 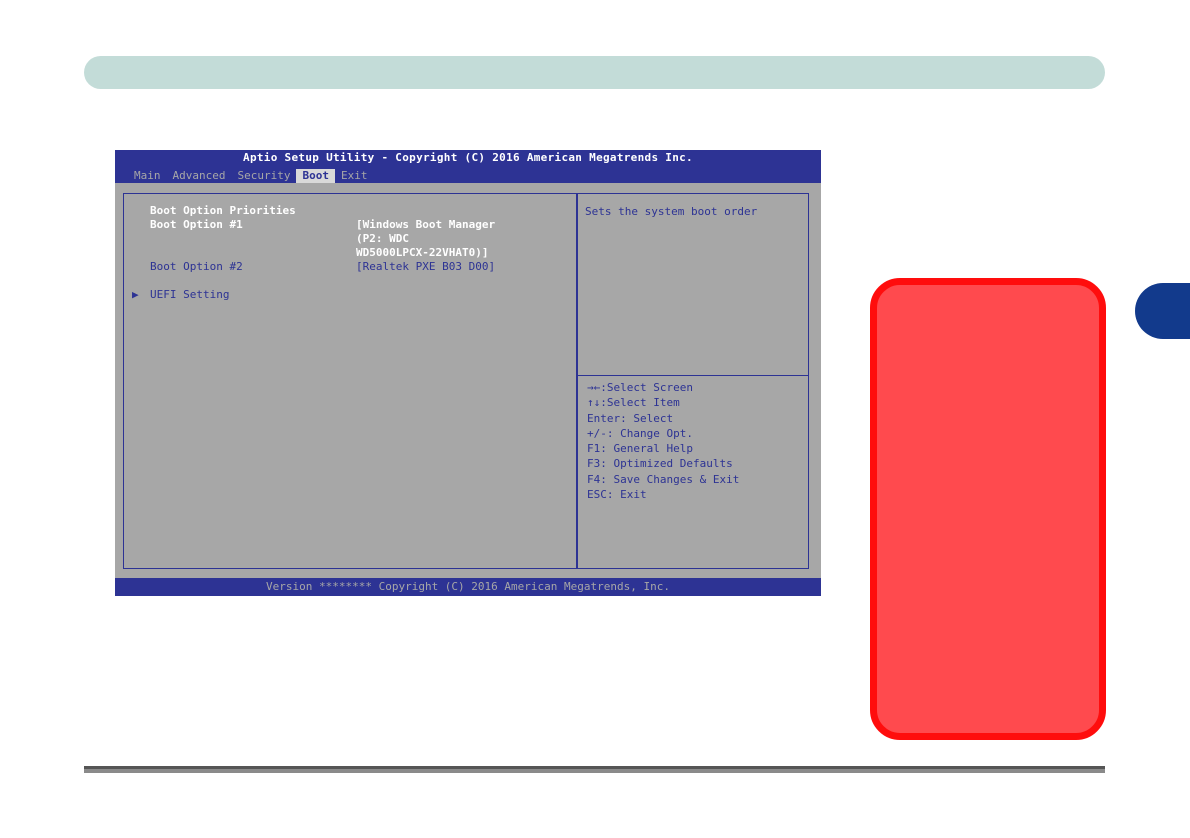 I want to click on section-heading: Boot Option Priorities, so click(x=223, y=210).